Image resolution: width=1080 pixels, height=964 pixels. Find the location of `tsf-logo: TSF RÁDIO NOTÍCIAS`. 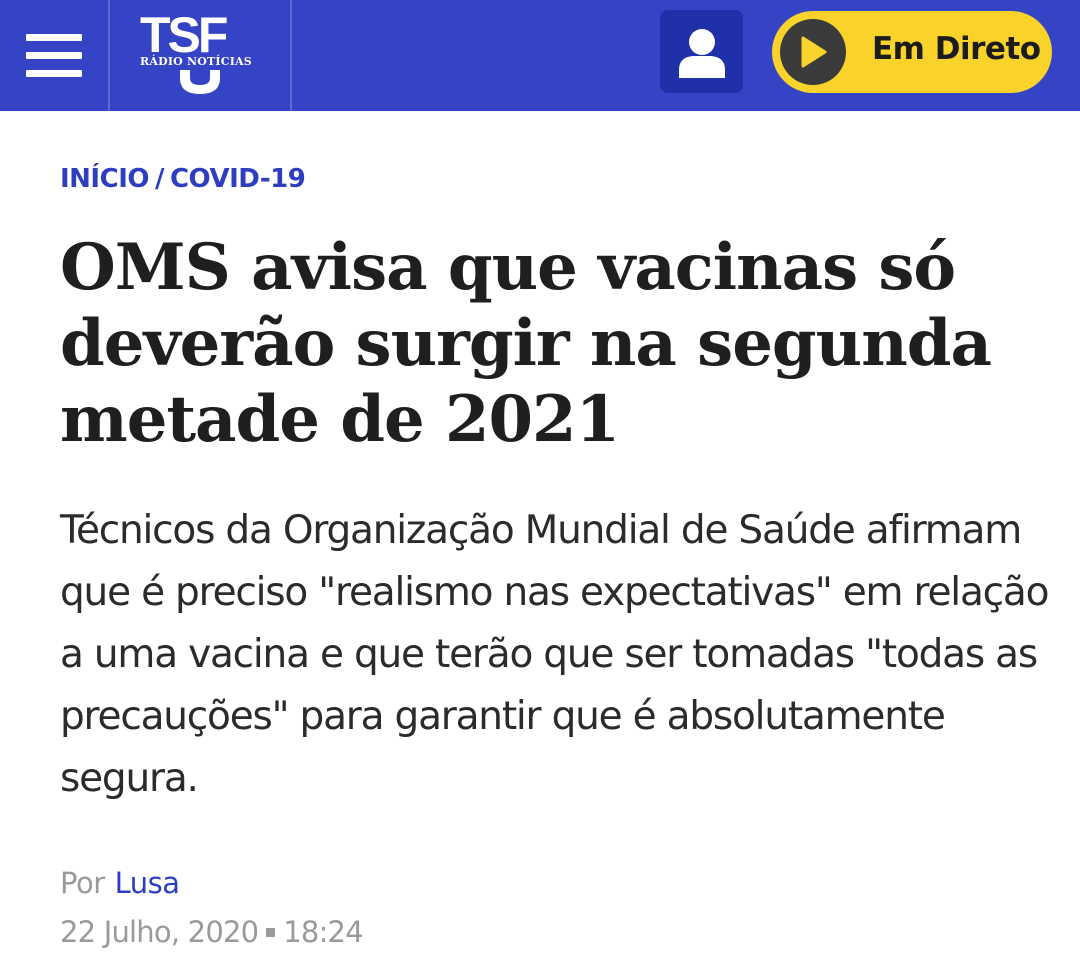

tsf-logo: TSF RÁDIO NOTÍCIAS is located at coordinates (202, 55).